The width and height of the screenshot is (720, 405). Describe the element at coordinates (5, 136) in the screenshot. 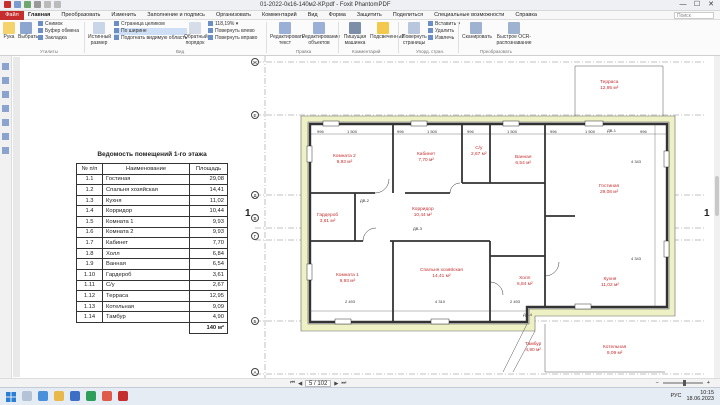

I see `signatures-panel-icon` at that location.